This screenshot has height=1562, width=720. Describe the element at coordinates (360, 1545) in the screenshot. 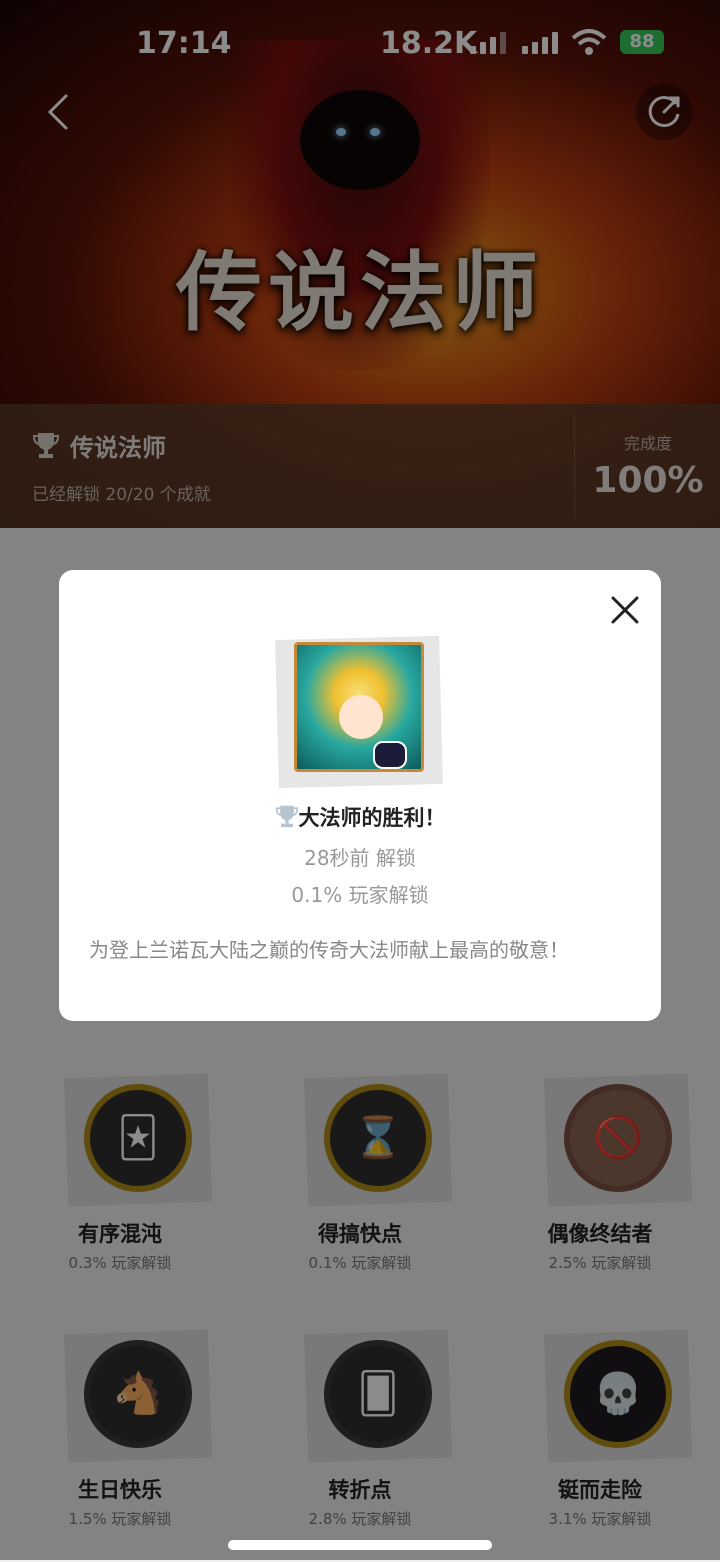

I see `home-indicator` at that location.